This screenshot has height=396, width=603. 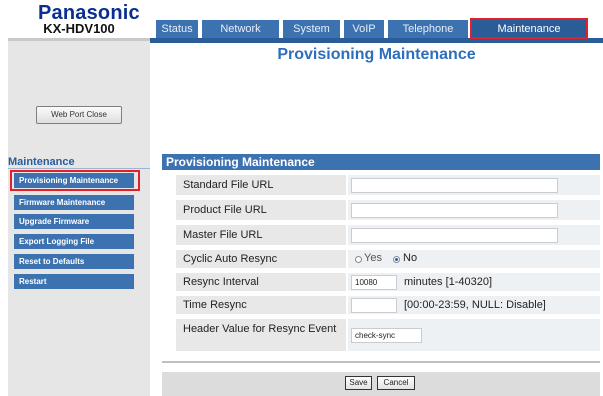 I want to click on master-file-url-input, so click(x=454, y=235).